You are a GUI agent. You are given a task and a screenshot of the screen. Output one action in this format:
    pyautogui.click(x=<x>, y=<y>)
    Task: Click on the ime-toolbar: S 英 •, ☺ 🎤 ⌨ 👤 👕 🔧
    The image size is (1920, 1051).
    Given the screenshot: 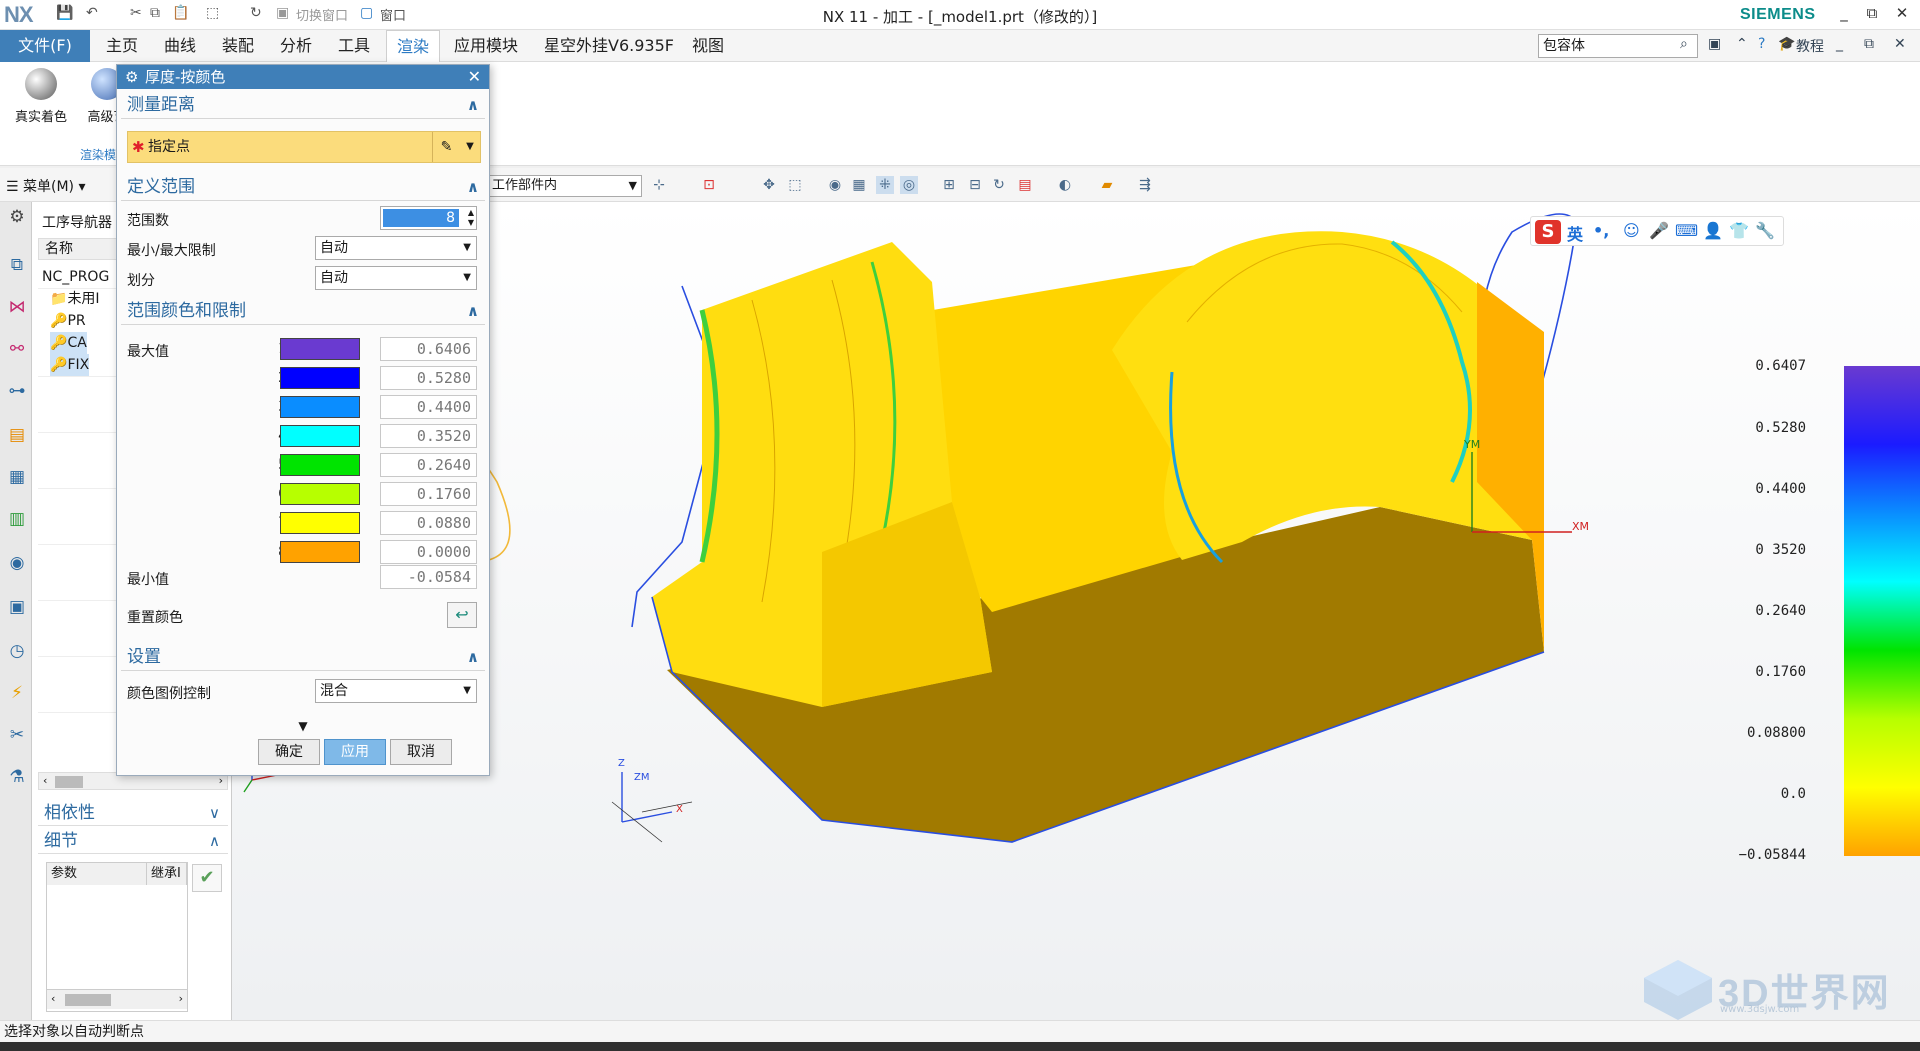 What is the action you would take?
    pyautogui.click(x=1657, y=231)
    